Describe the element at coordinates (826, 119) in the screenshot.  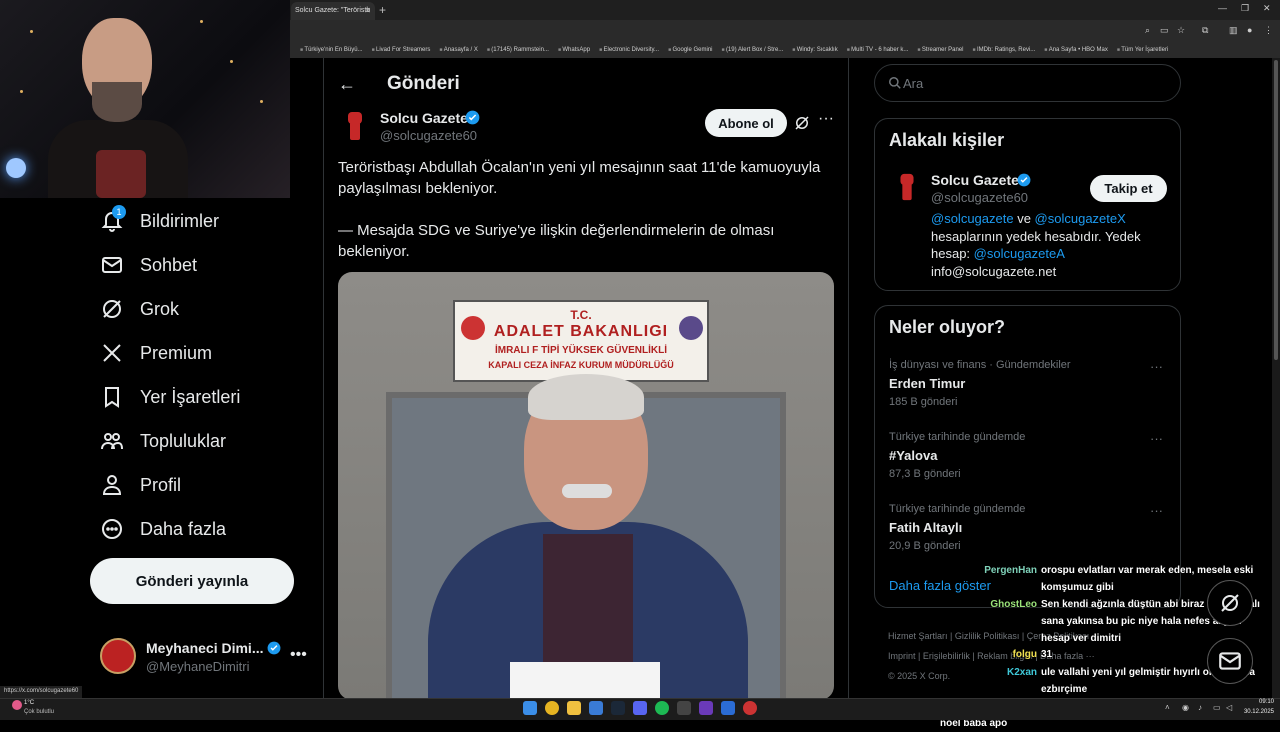
I see `more-options-icon: ···` at that location.